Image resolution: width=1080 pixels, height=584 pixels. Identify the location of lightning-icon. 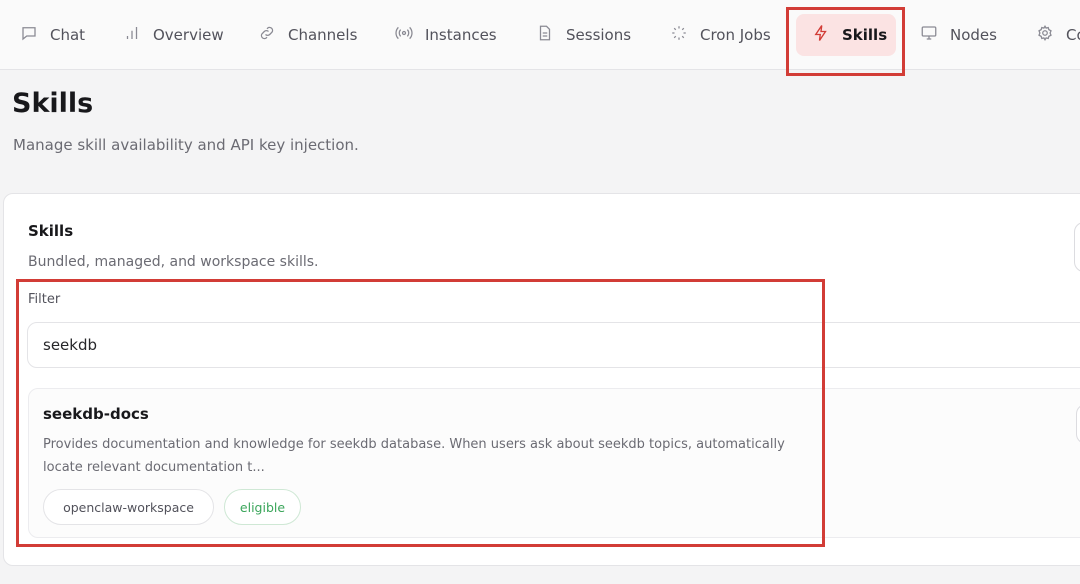
(821, 35).